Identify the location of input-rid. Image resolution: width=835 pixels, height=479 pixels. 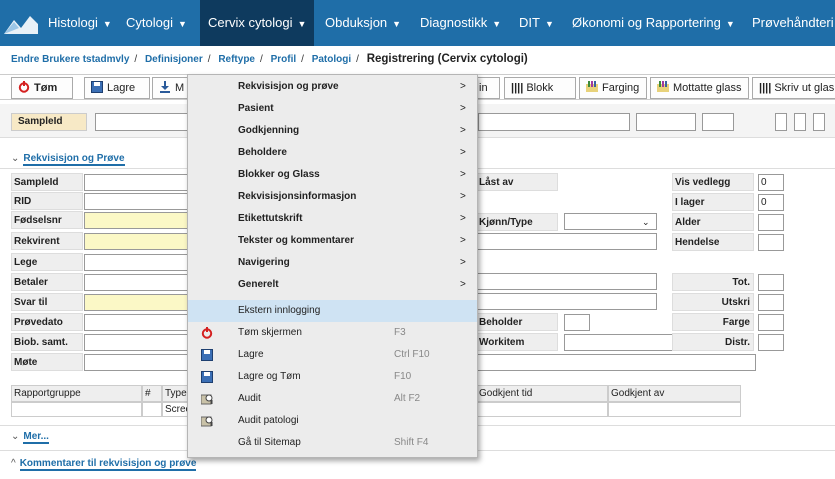
(136, 201).